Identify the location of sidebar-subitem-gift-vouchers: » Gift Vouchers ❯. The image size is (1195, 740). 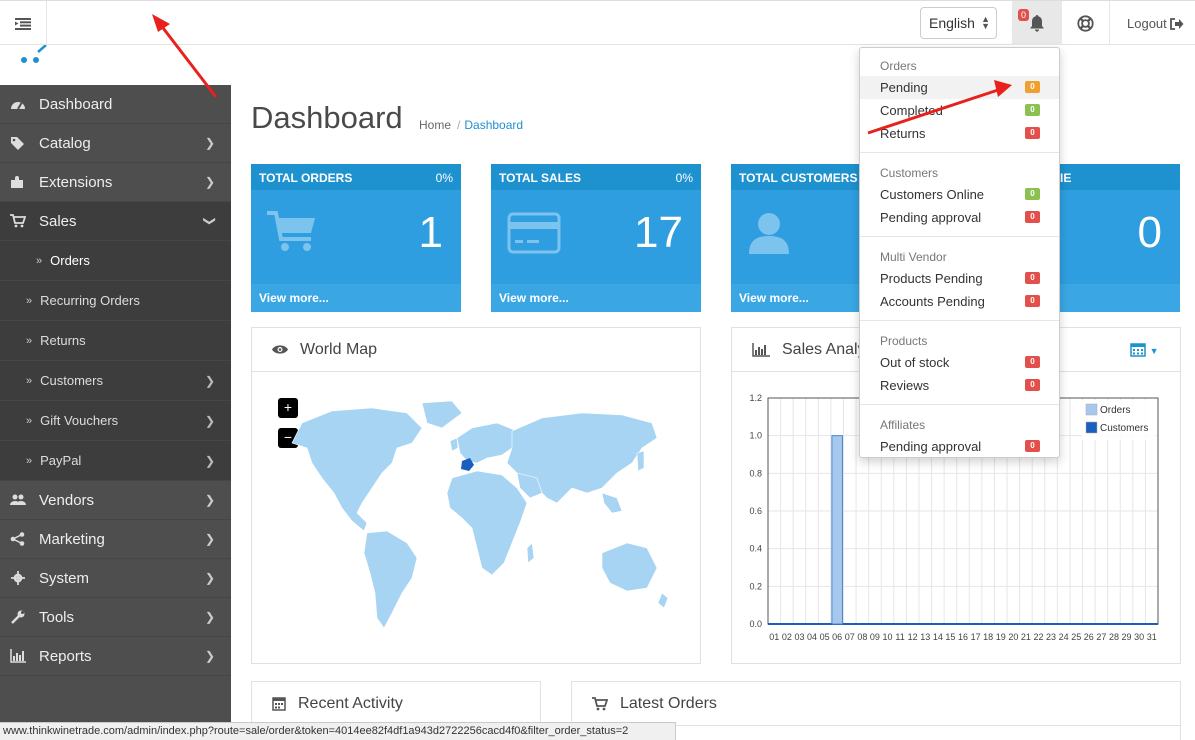
(115, 421).